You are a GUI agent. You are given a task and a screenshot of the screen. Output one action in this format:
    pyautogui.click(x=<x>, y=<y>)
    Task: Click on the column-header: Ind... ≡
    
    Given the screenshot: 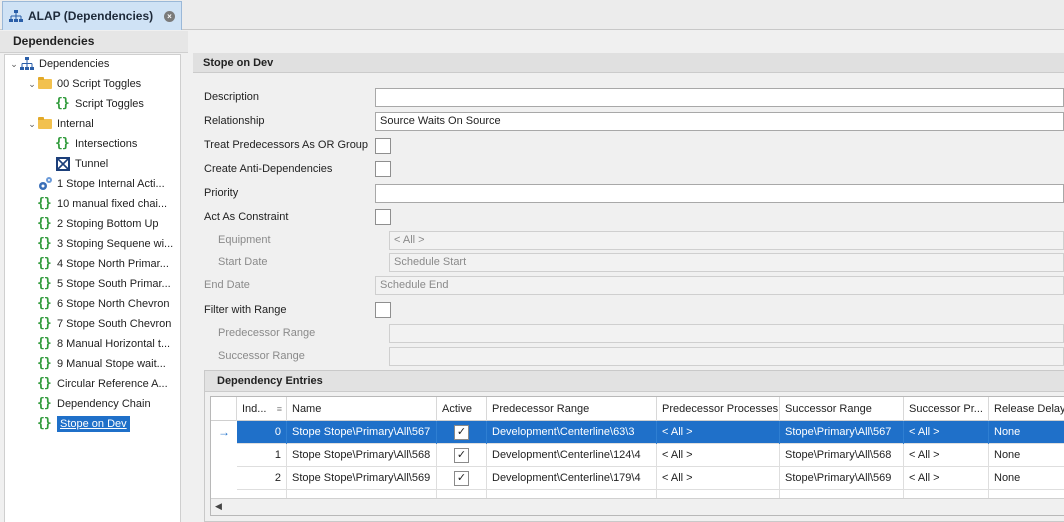 What is the action you would take?
    pyautogui.click(x=262, y=409)
    